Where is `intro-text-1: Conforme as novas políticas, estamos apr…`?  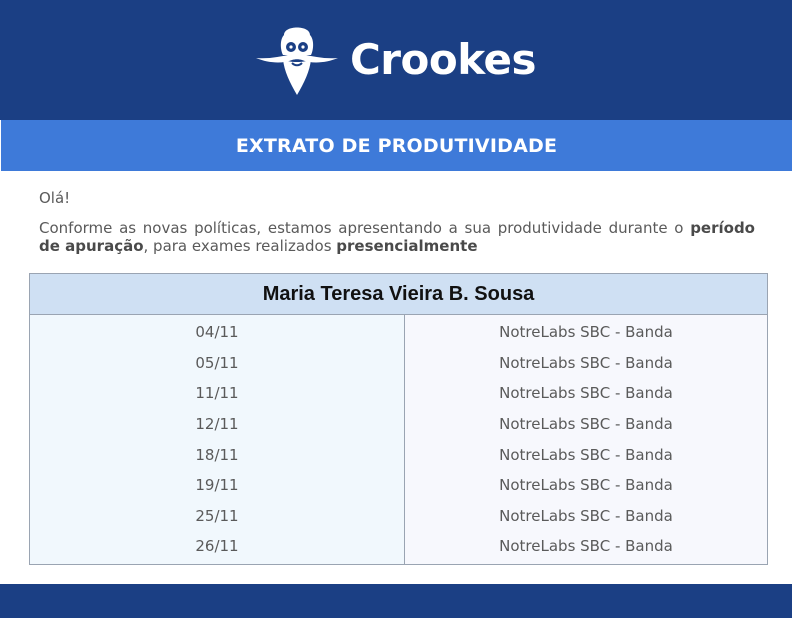 intro-text-1: Conforme as novas políticas, estamos apr… is located at coordinates (365, 228).